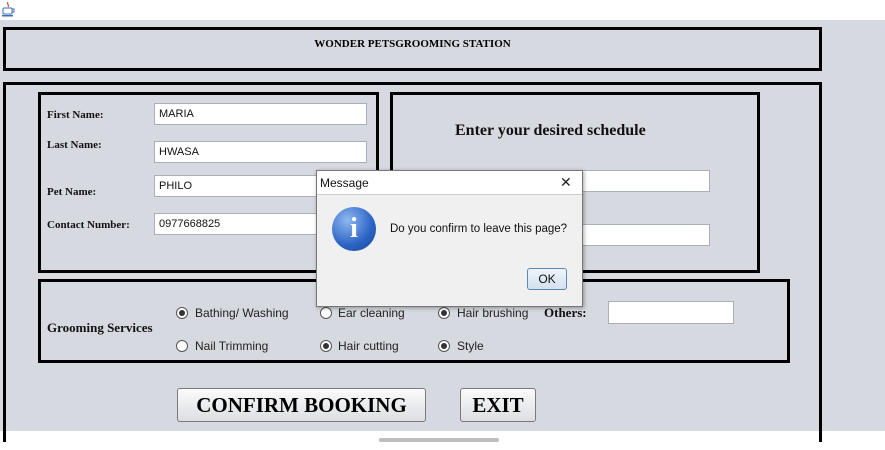 The width and height of the screenshot is (885, 450). Describe the element at coordinates (671, 312) in the screenshot. I see `others-field` at that location.